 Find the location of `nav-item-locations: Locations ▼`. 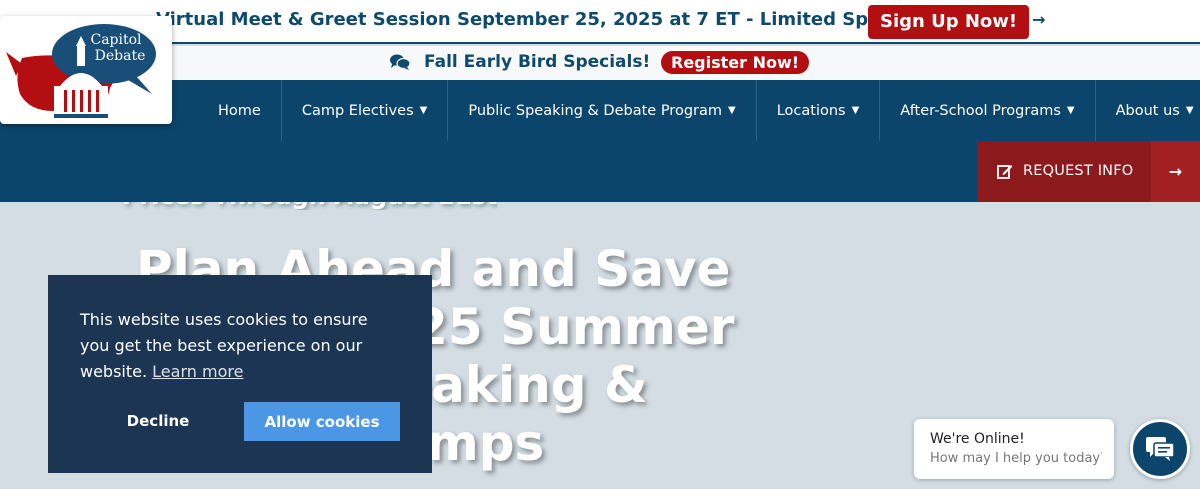

nav-item-locations: Locations ▼ is located at coordinates (819, 110).